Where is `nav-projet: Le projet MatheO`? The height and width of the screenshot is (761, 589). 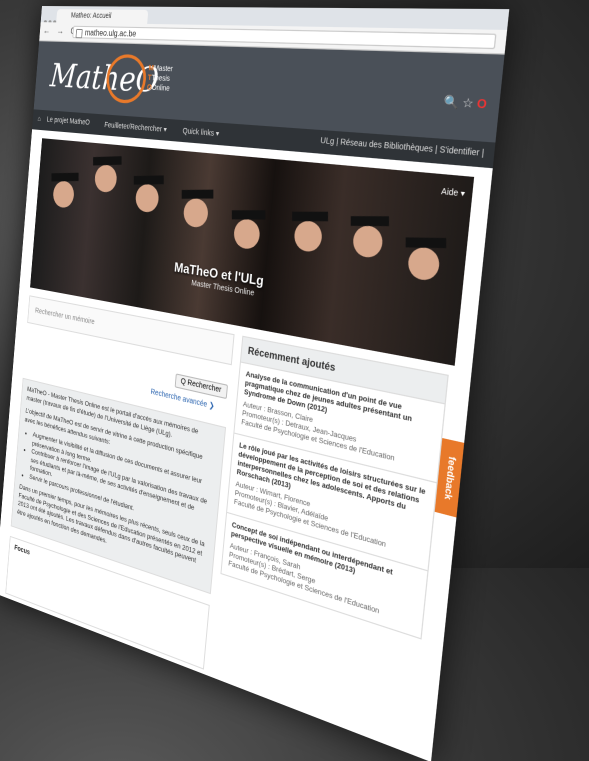 nav-projet: Le projet MatheO is located at coordinates (68, 121).